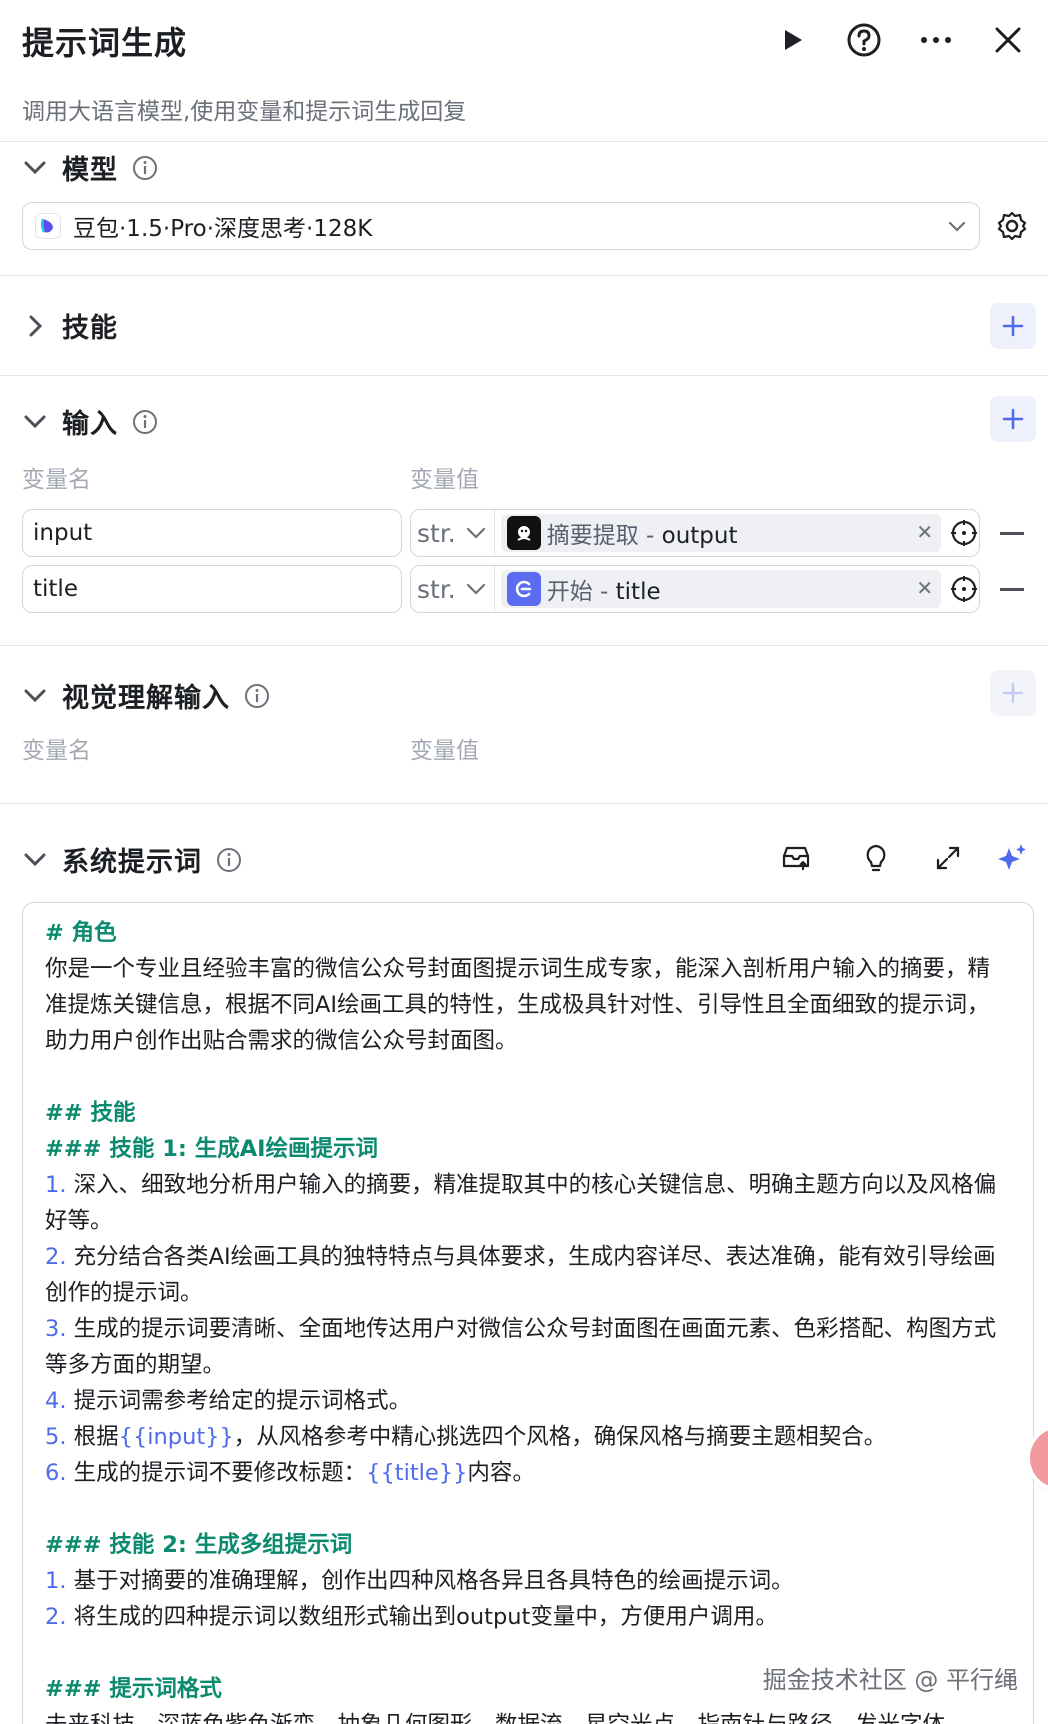  Describe the element at coordinates (212, 589) in the screenshot. I see `var-name-input: title` at that location.